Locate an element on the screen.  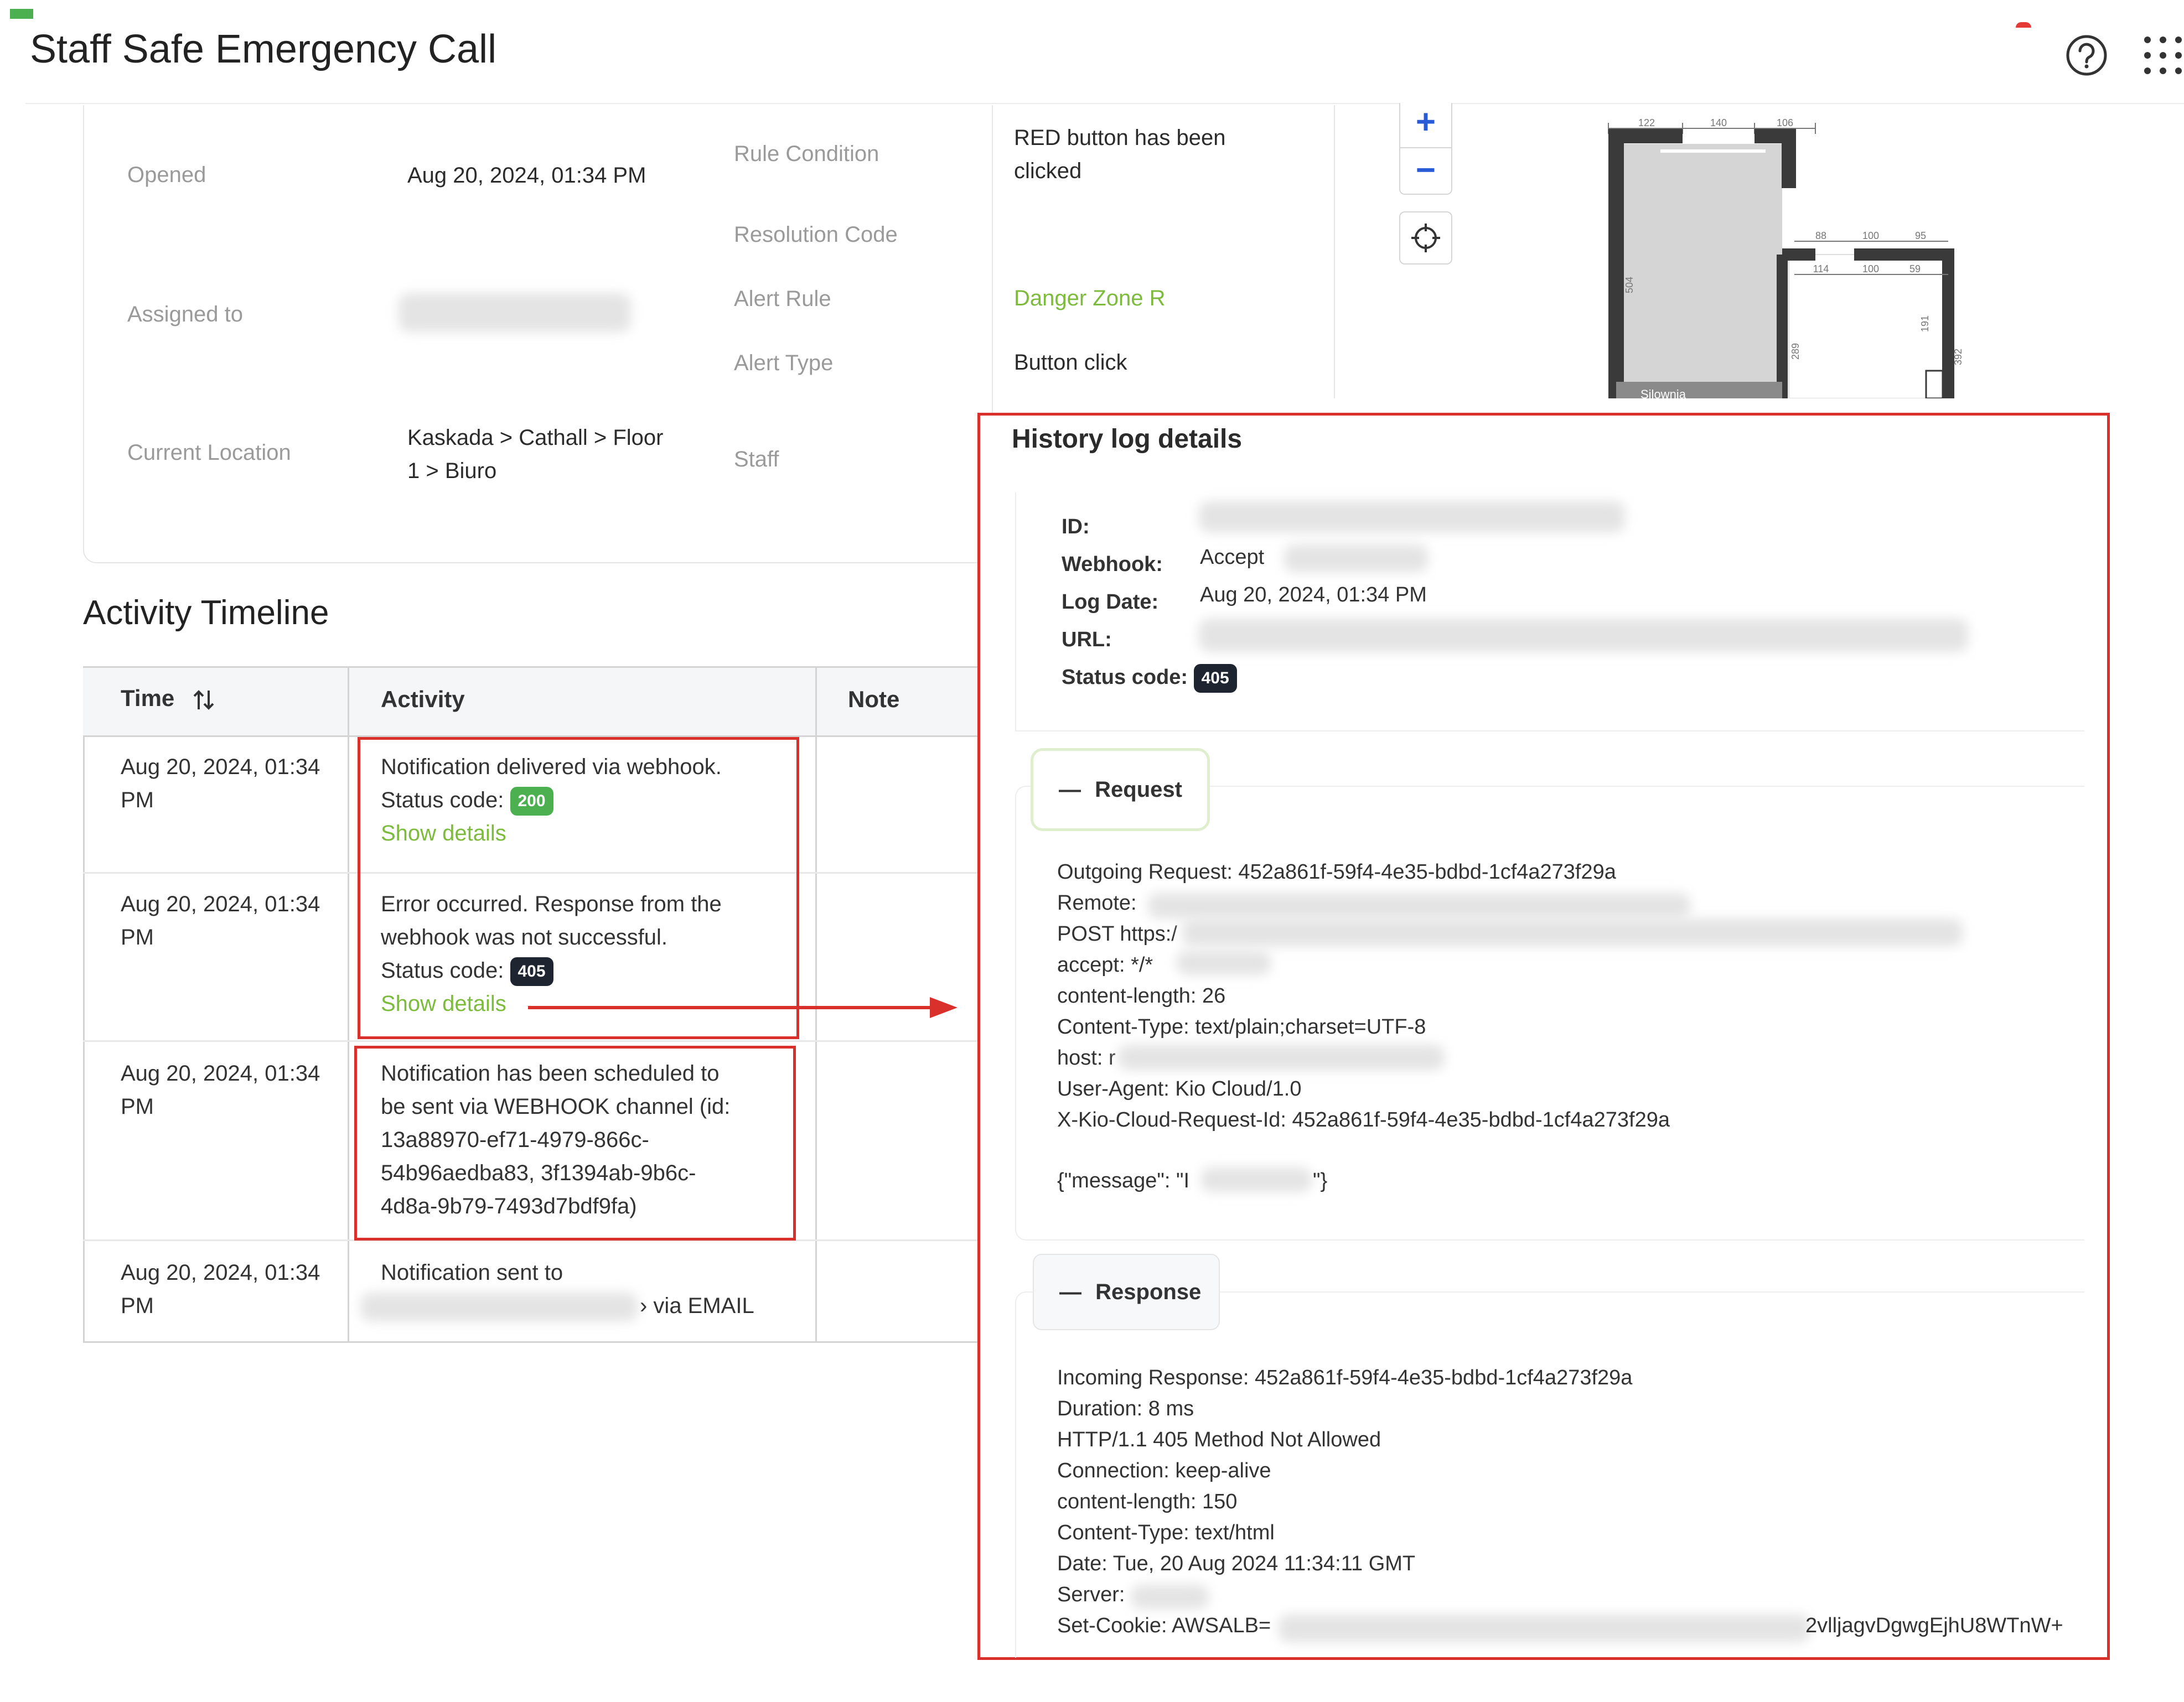
timeline-title: Activity Timeline is located at coordinates (206, 613).